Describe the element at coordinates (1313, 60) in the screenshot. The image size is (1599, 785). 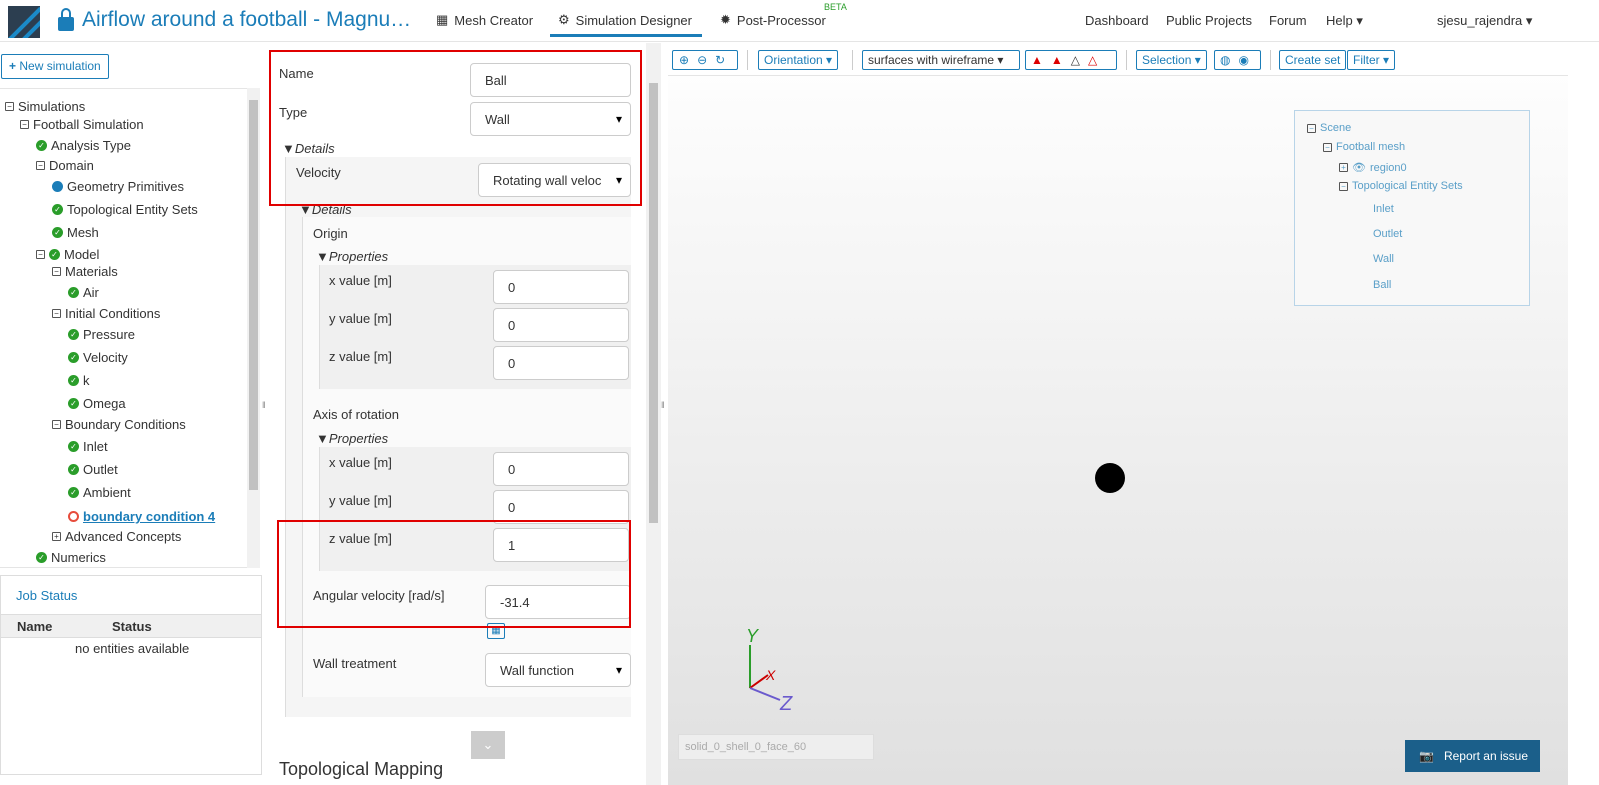
I see `create-set-button: Create set` at that location.